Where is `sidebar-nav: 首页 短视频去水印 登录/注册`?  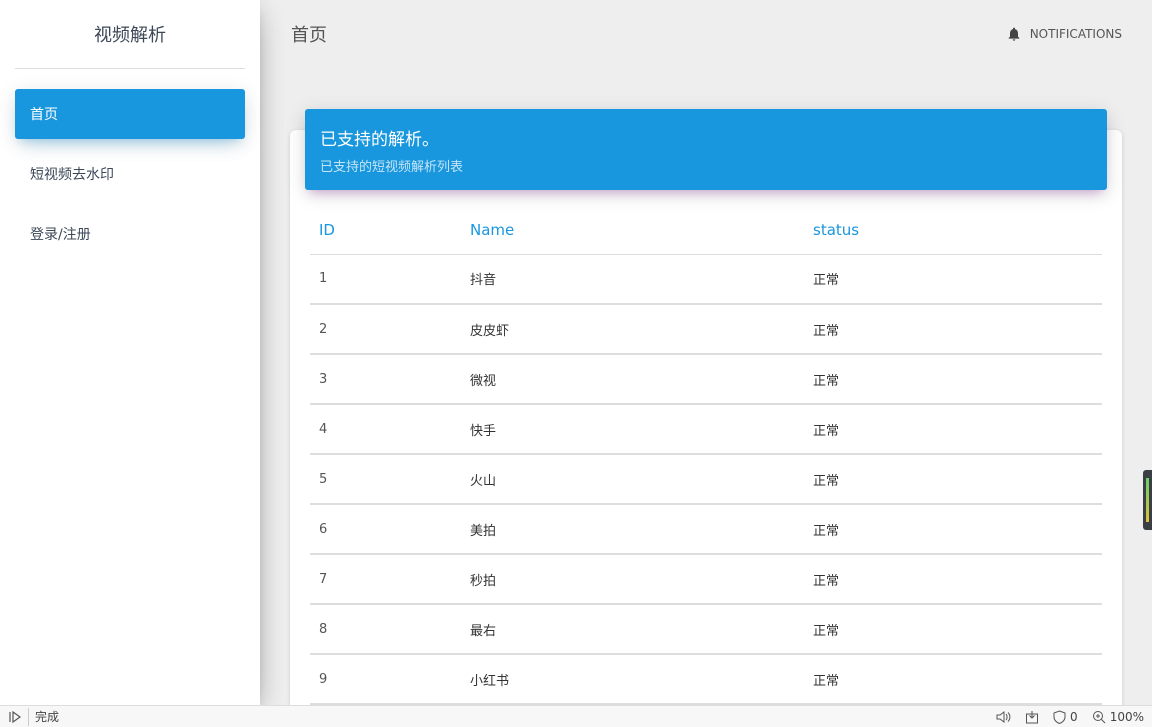 sidebar-nav: 首页 短视频去水印 登录/注册 is located at coordinates (130, 164).